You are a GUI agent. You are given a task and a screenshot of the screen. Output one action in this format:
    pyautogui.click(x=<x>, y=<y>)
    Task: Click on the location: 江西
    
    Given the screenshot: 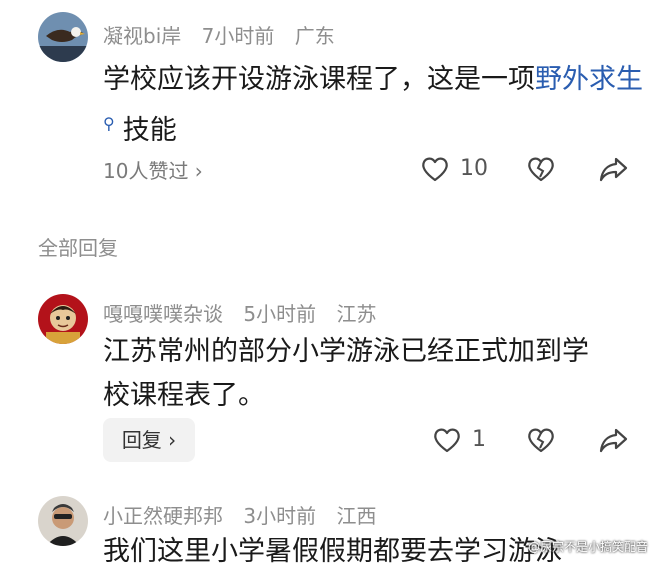 What is the action you would take?
    pyautogui.click(x=356, y=516)
    